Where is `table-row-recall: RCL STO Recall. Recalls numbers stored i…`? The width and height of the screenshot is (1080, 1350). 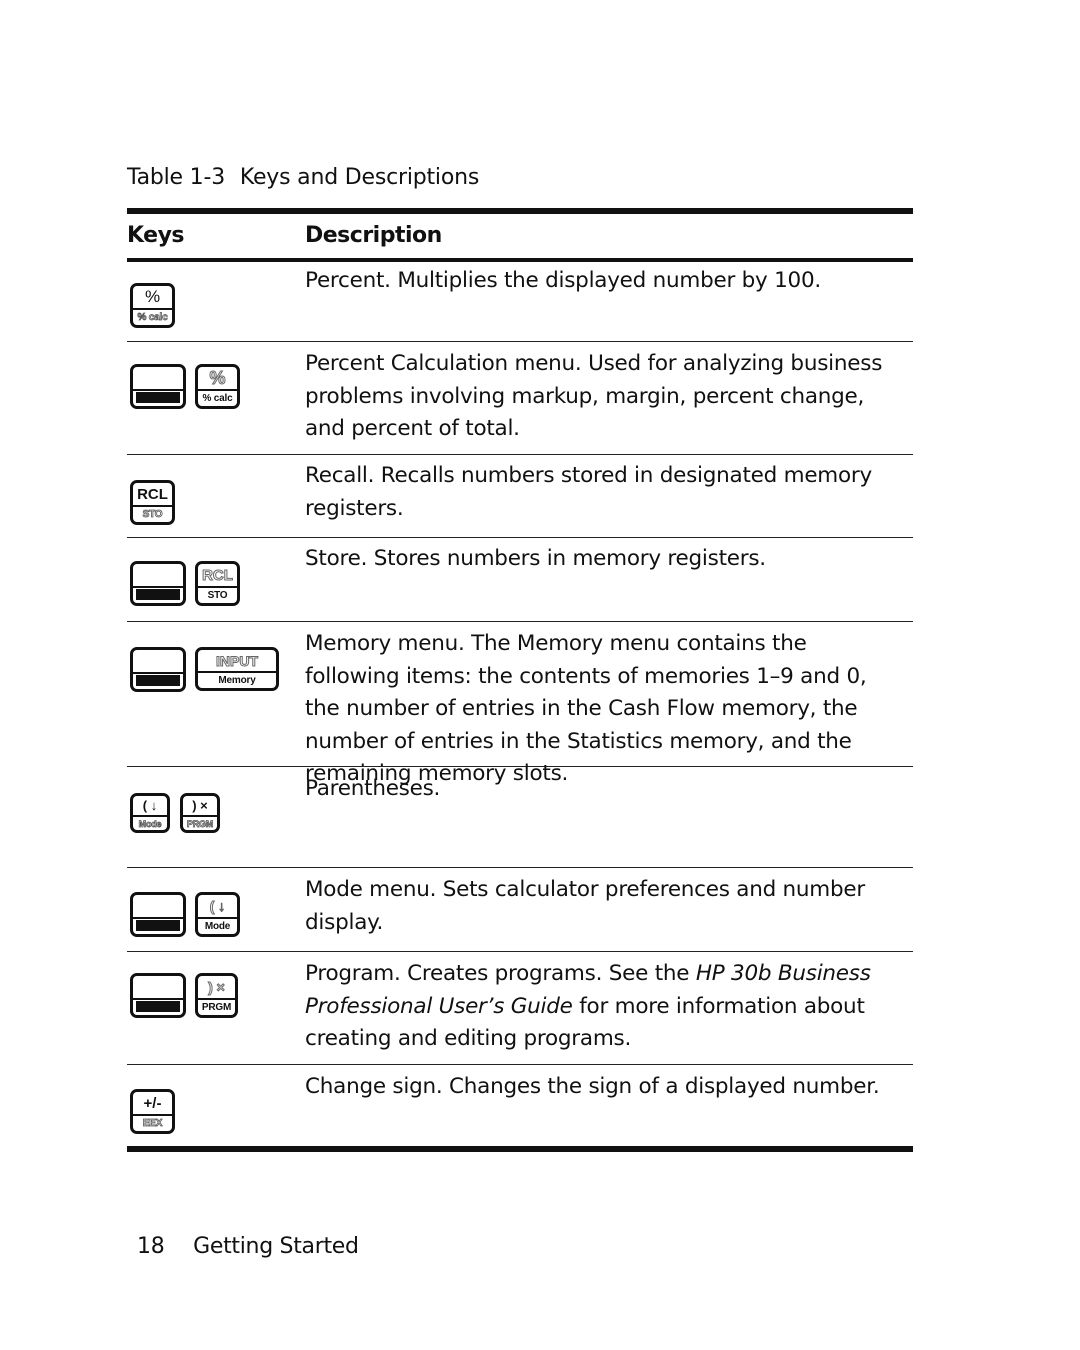 table-row-recall: RCL STO Recall. Recalls numbers stored i… is located at coordinates (520, 496).